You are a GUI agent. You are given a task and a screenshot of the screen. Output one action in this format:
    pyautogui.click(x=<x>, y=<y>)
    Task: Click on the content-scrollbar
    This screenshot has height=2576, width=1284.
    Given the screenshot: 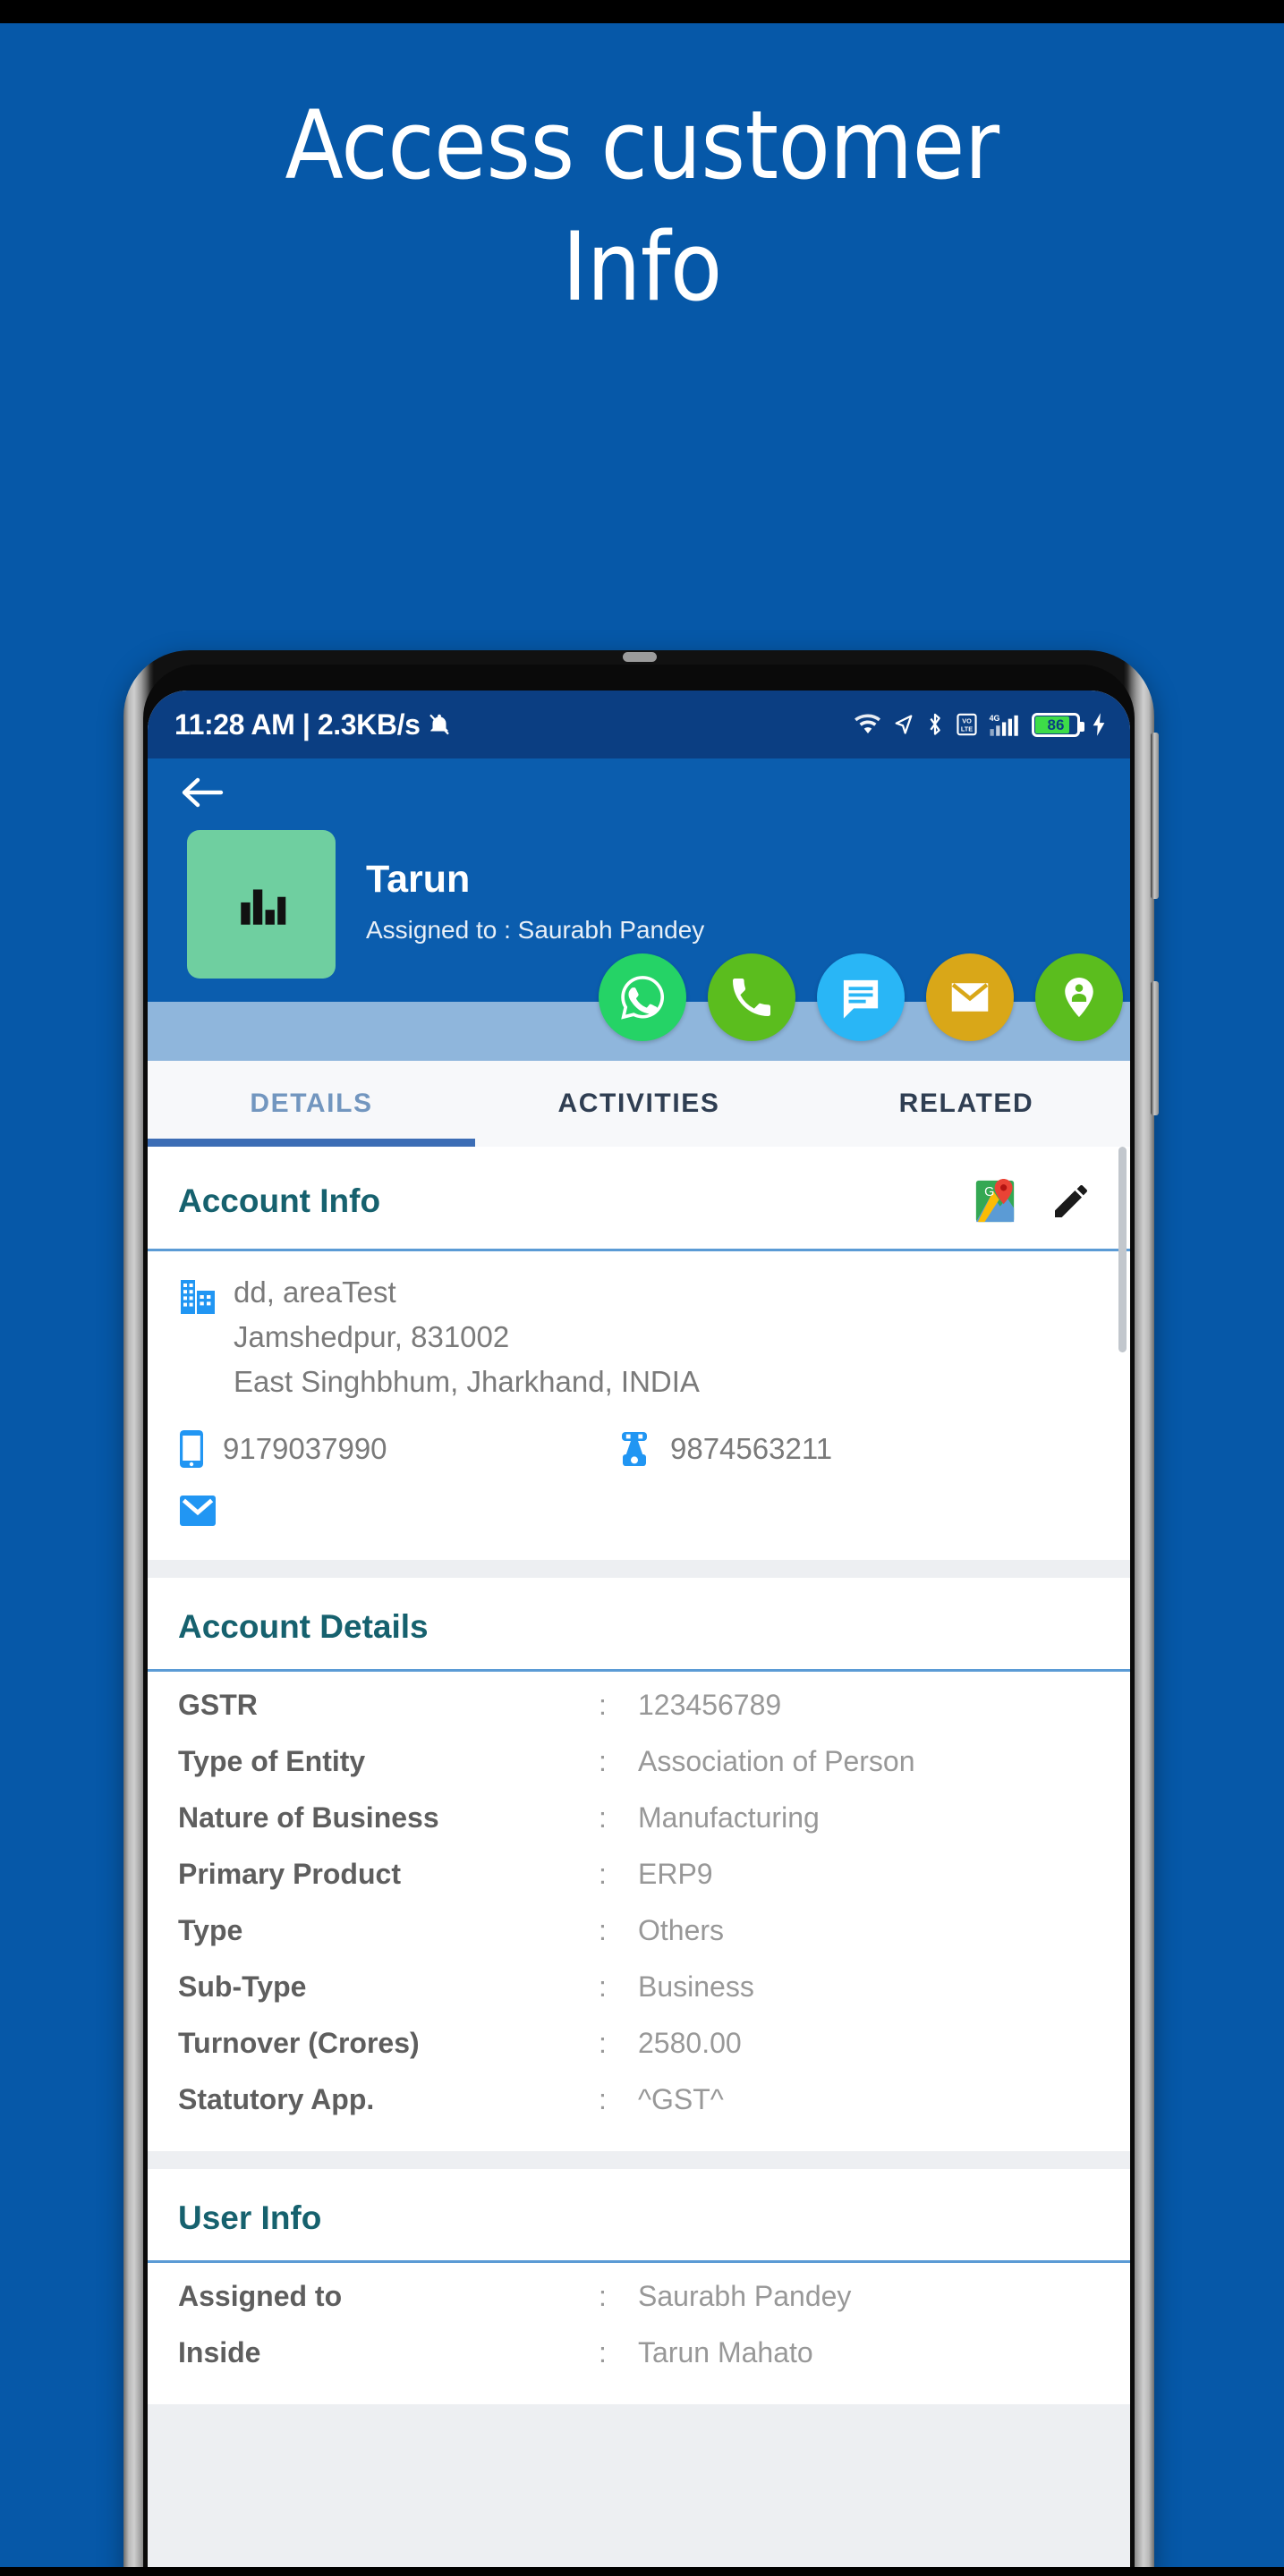 What is the action you would take?
    pyautogui.click(x=1122, y=1249)
    